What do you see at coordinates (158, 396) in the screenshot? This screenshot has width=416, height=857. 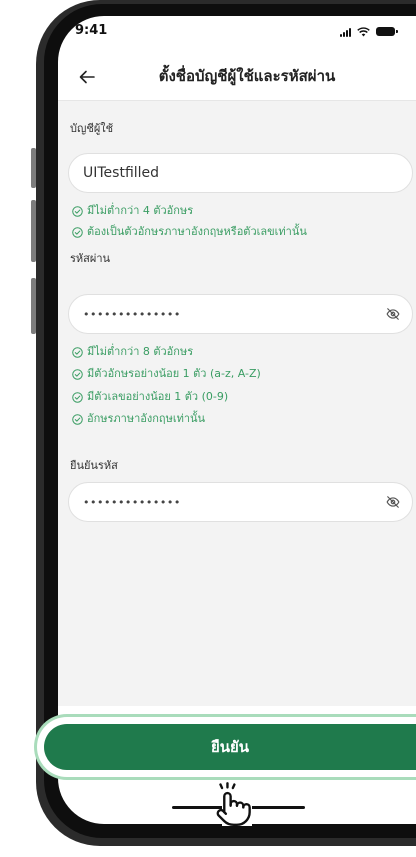 I see `rule-text: มีตัวเลขอย่างน้อย 1 ตัว (0-9)` at bounding box center [158, 396].